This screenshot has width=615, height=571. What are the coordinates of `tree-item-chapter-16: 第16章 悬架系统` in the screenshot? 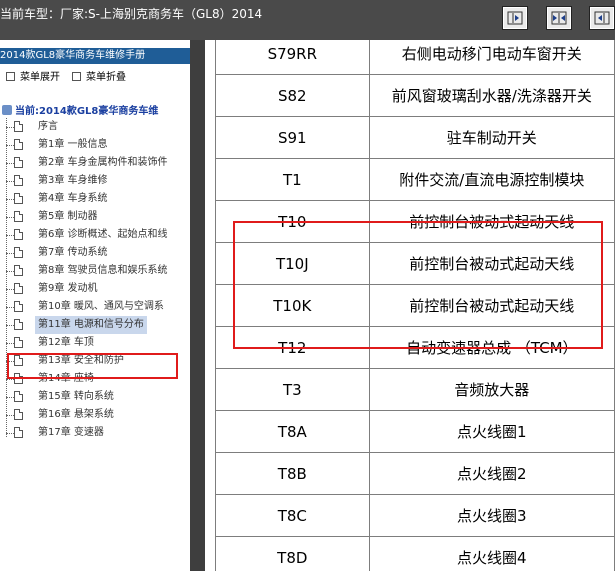 It's located at (98, 415).